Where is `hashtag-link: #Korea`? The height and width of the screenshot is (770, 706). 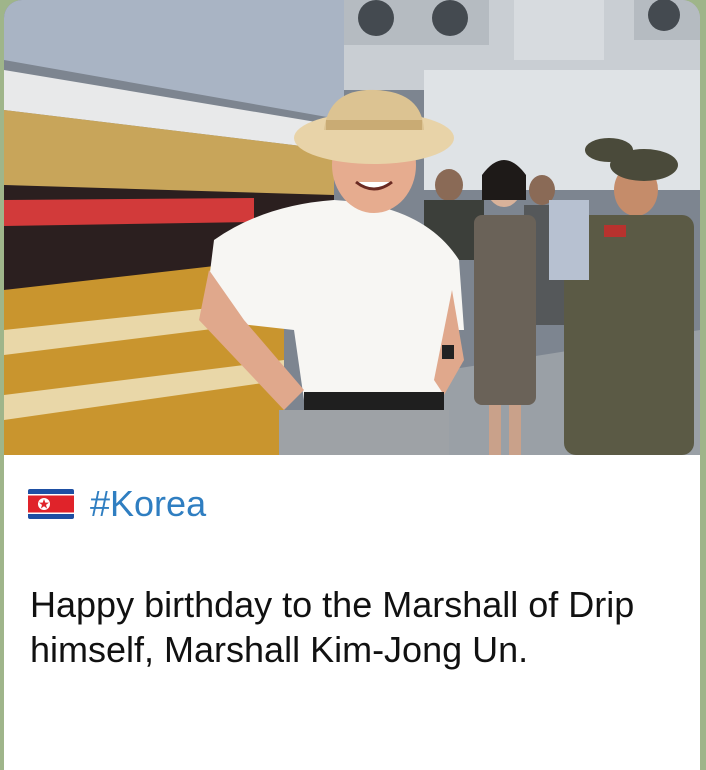 hashtag-link: #Korea is located at coordinates (148, 504).